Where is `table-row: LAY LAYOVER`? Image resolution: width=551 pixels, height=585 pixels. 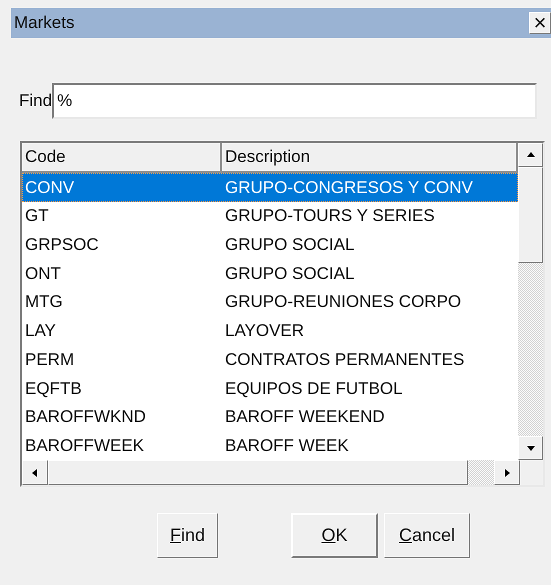 table-row: LAY LAYOVER is located at coordinates (270, 331).